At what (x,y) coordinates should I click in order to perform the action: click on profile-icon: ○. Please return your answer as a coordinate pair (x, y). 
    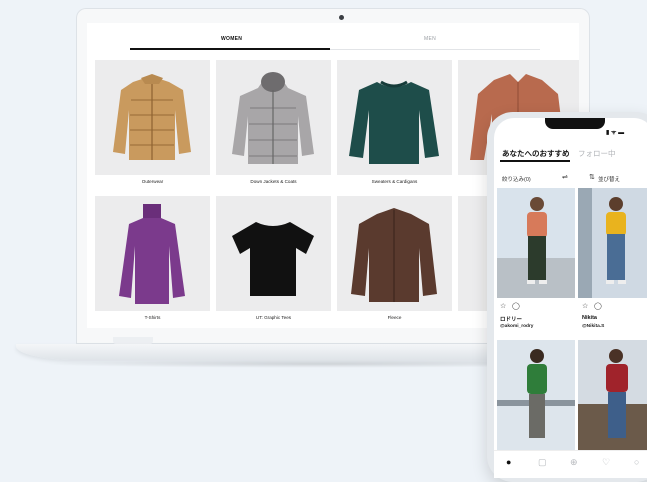
    Looking at the image, I should click on (636, 462).